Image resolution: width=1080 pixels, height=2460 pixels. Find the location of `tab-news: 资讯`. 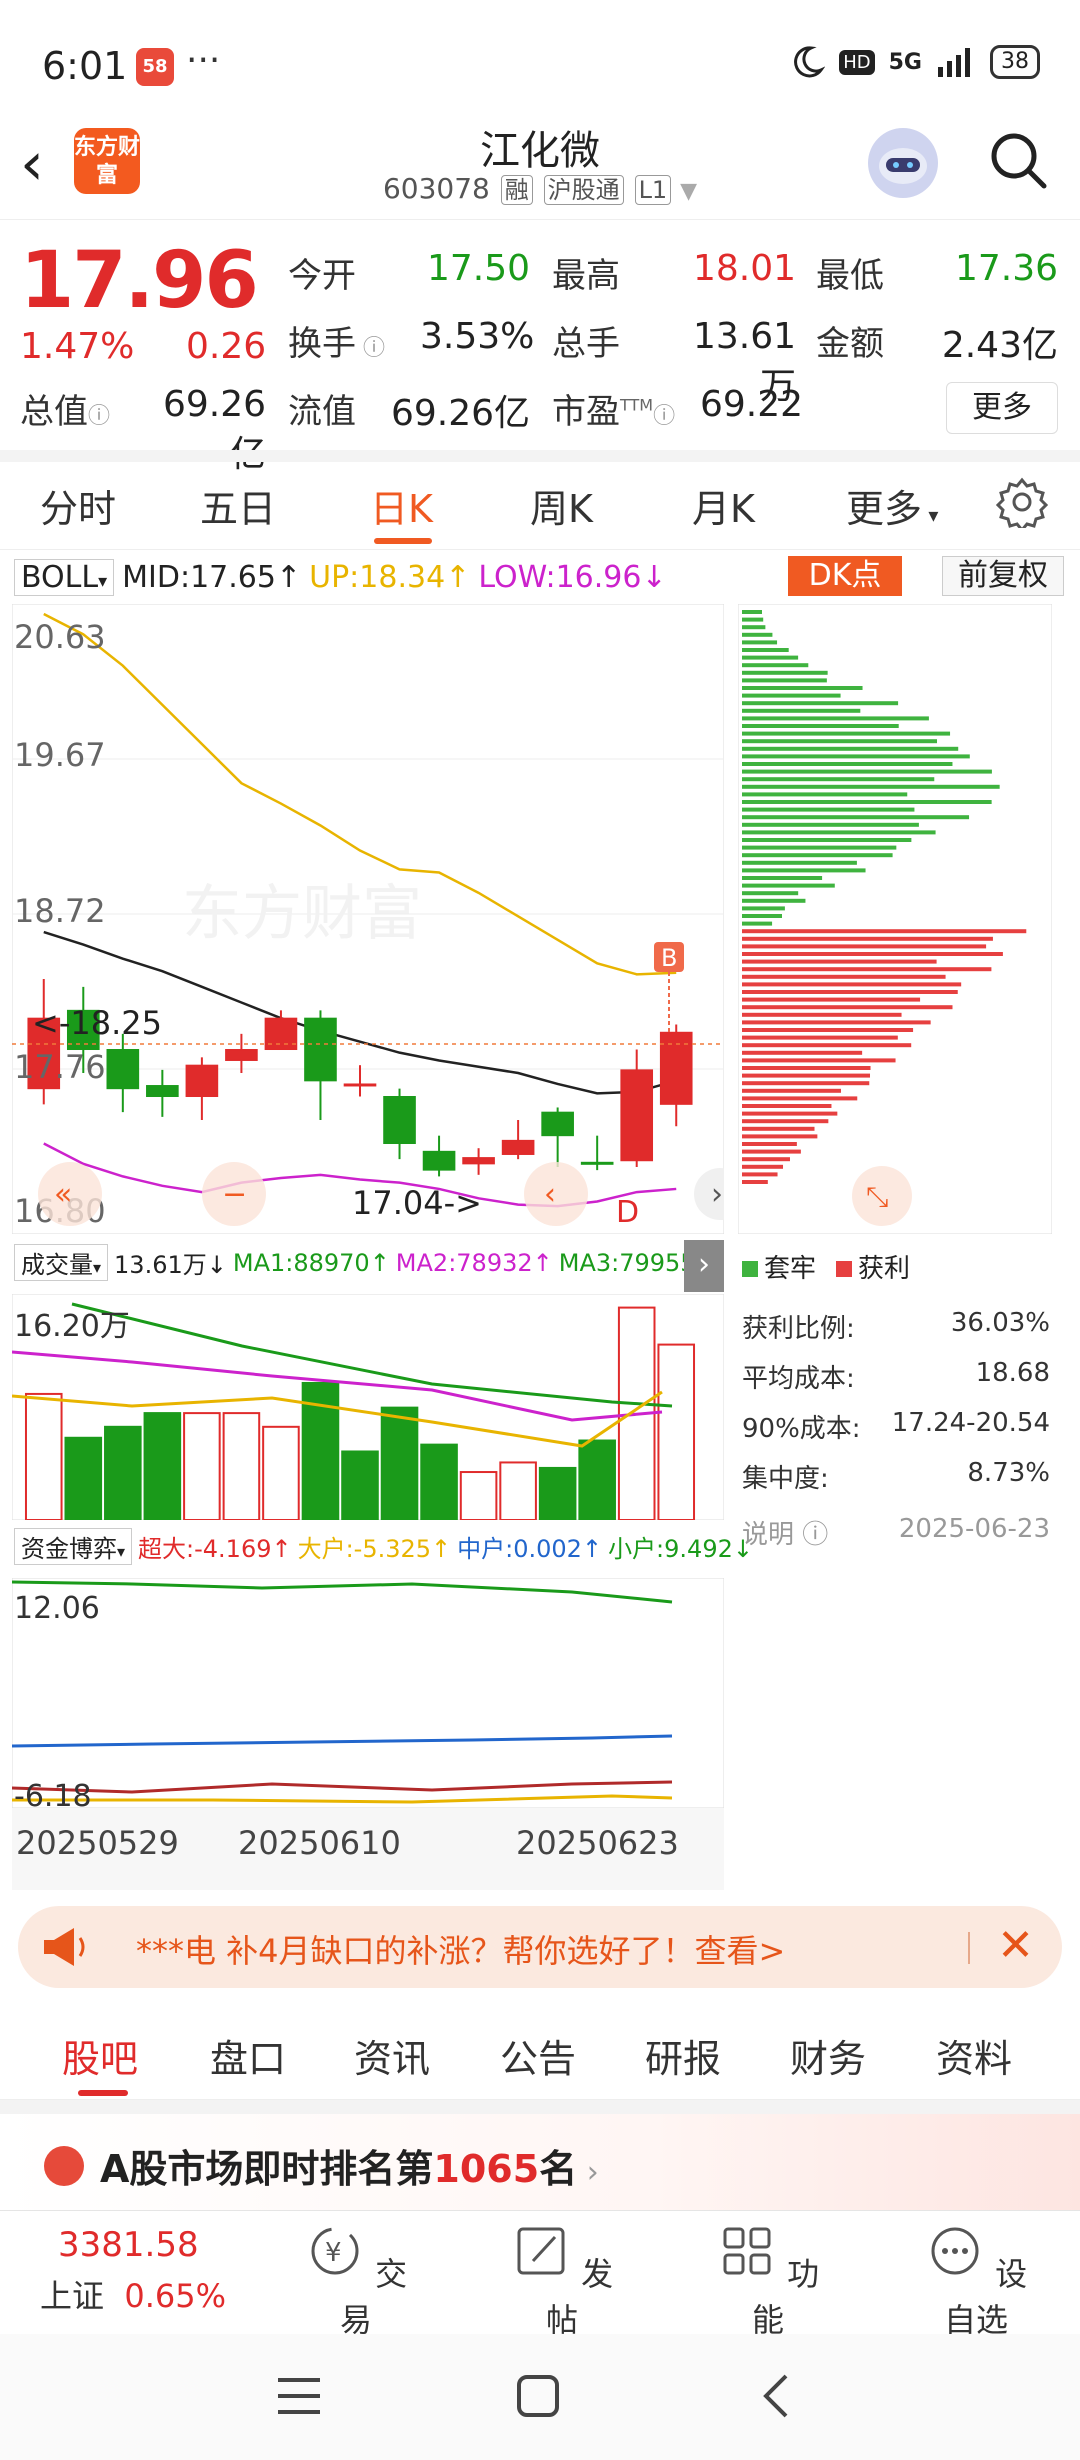

tab-news: 资讯 is located at coordinates (392, 2055).